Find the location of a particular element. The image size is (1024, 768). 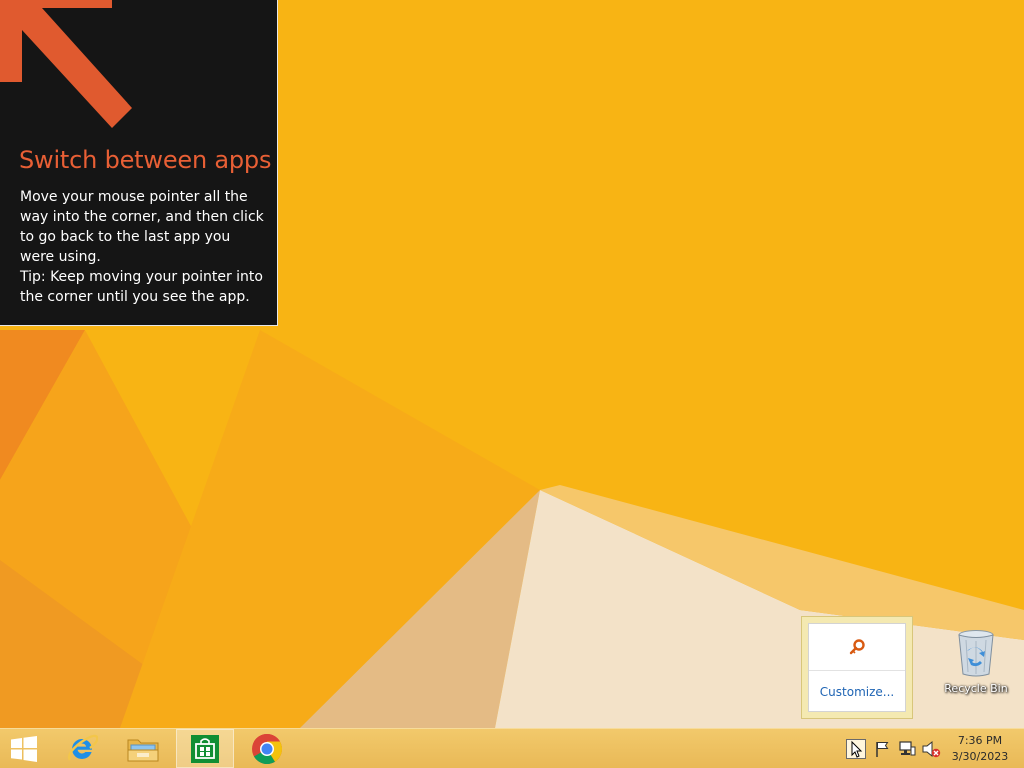

store-bag-icon is located at coordinates (205, 748).